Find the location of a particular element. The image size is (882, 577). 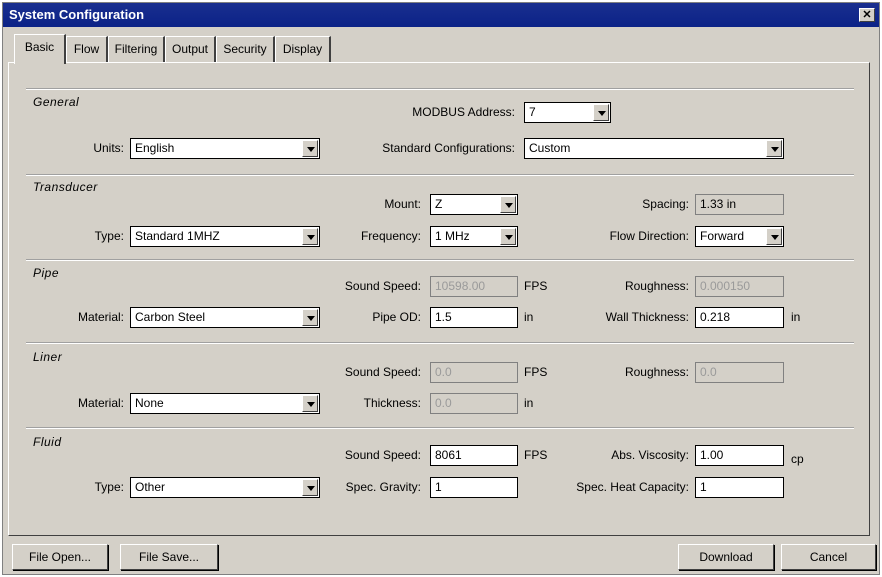

mount-label: Mount: is located at coordinates (402, 204).